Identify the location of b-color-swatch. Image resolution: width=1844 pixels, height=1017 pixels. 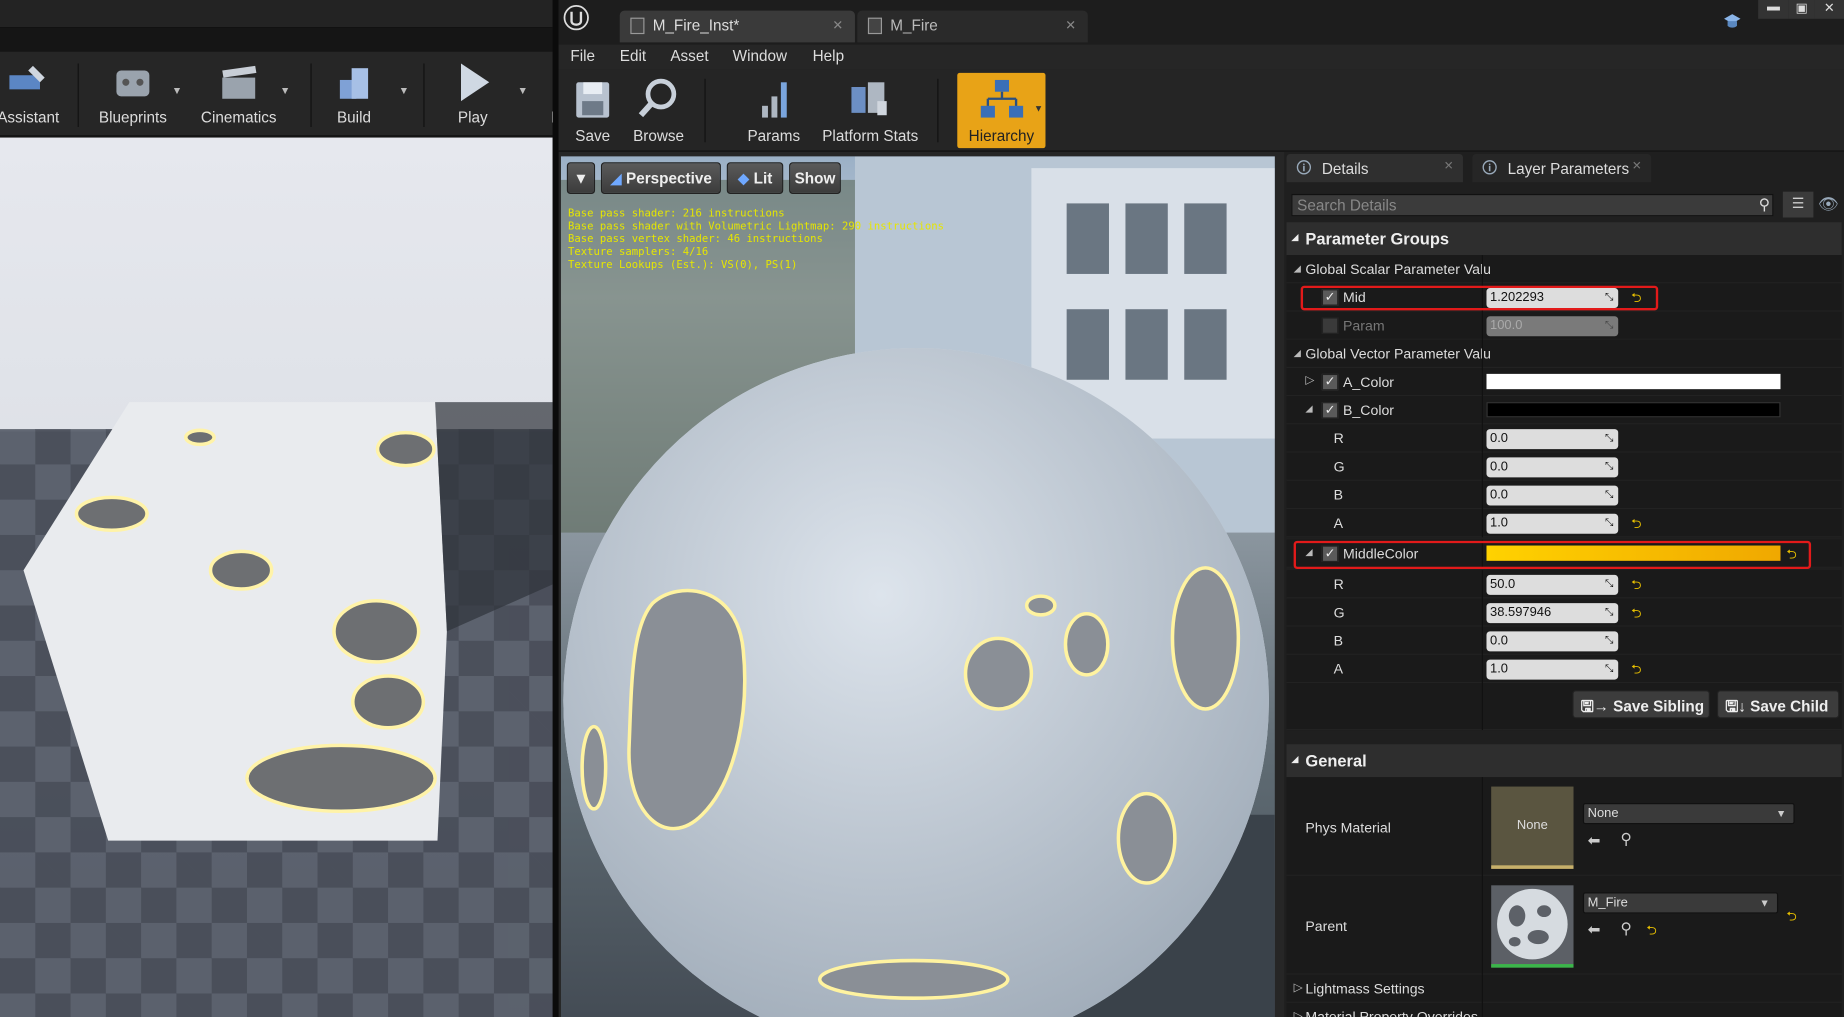
(1633, 410).